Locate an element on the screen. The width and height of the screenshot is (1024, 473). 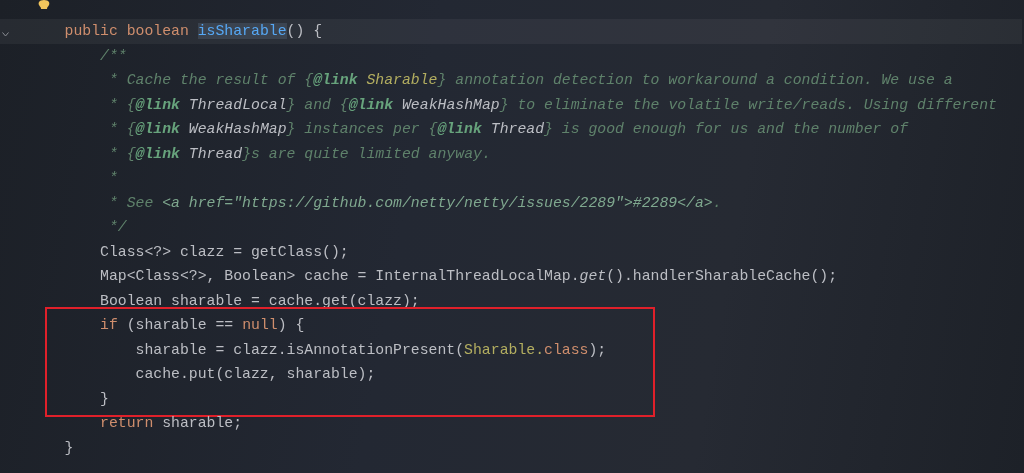
code-line: * is located at coordinates (112, 178).